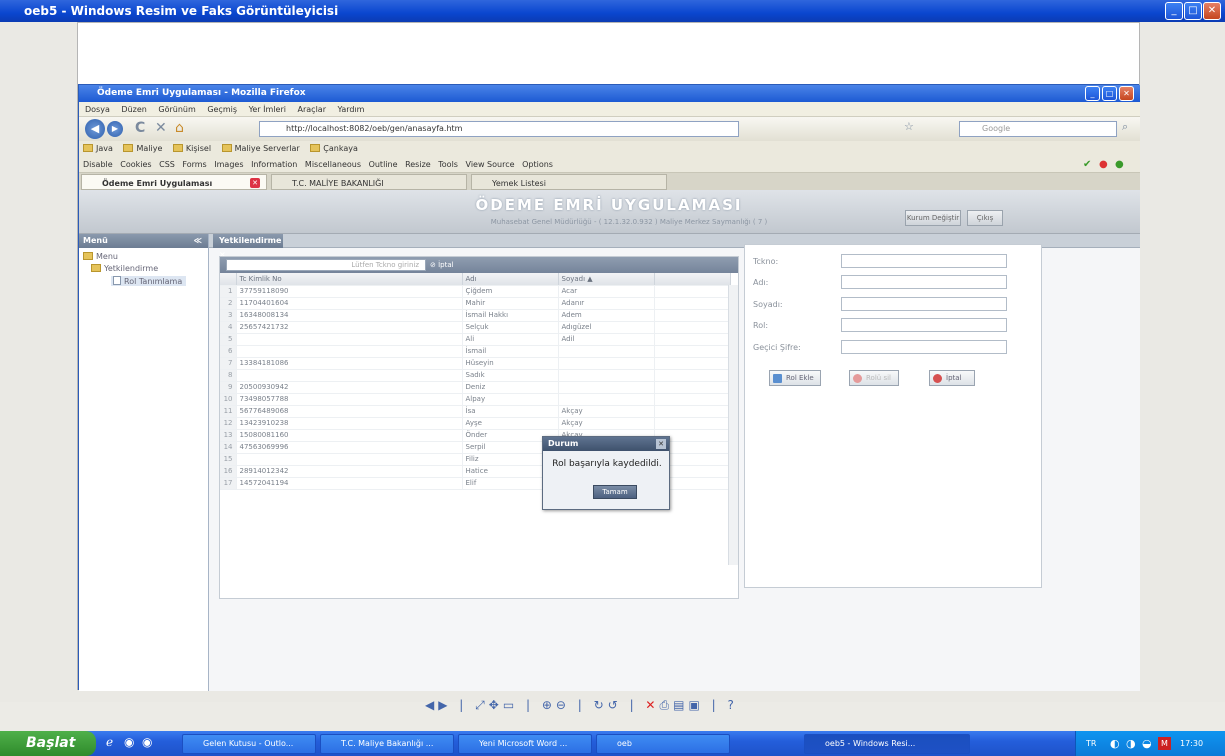 The height and width of the screenshot is (756, 1225). Describe the element at coordinates (97, 109) in the screenshot. I see `menu-dosya: Dosya` at that location.